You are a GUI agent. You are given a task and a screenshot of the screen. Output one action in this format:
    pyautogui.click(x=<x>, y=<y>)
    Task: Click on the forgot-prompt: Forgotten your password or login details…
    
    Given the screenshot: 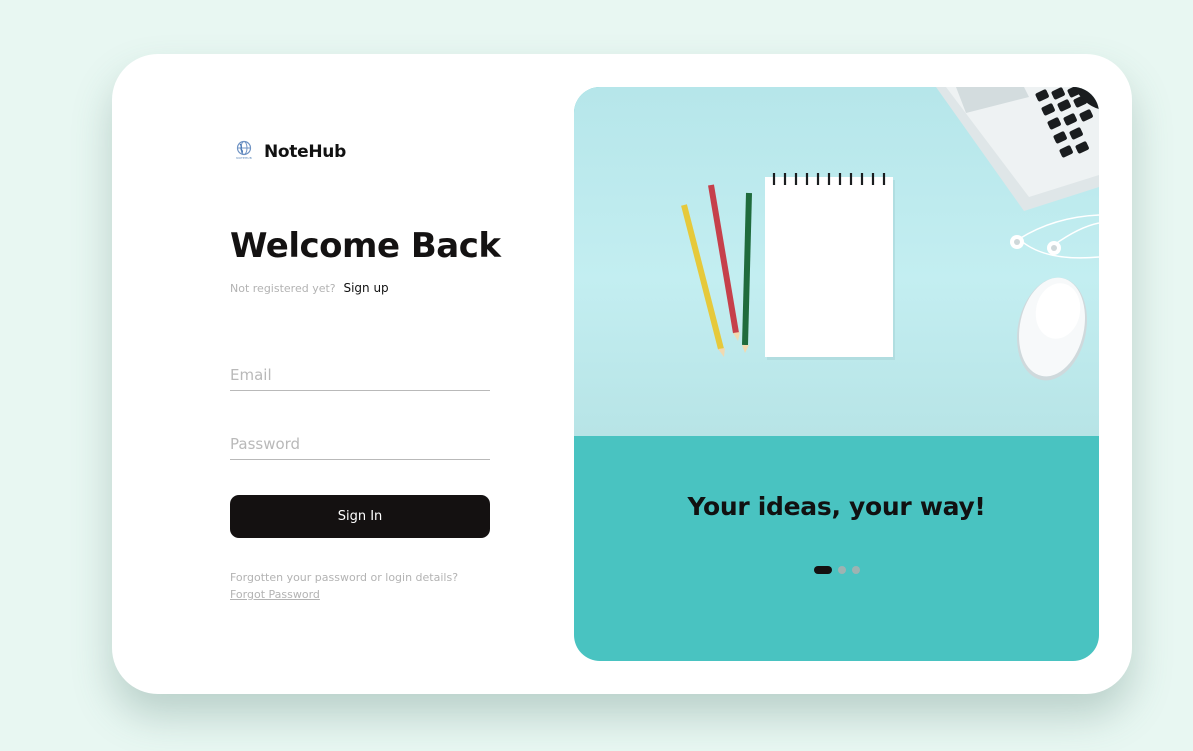 What is the action you would take?
    pyautogui.click(x=344, y=577)
    